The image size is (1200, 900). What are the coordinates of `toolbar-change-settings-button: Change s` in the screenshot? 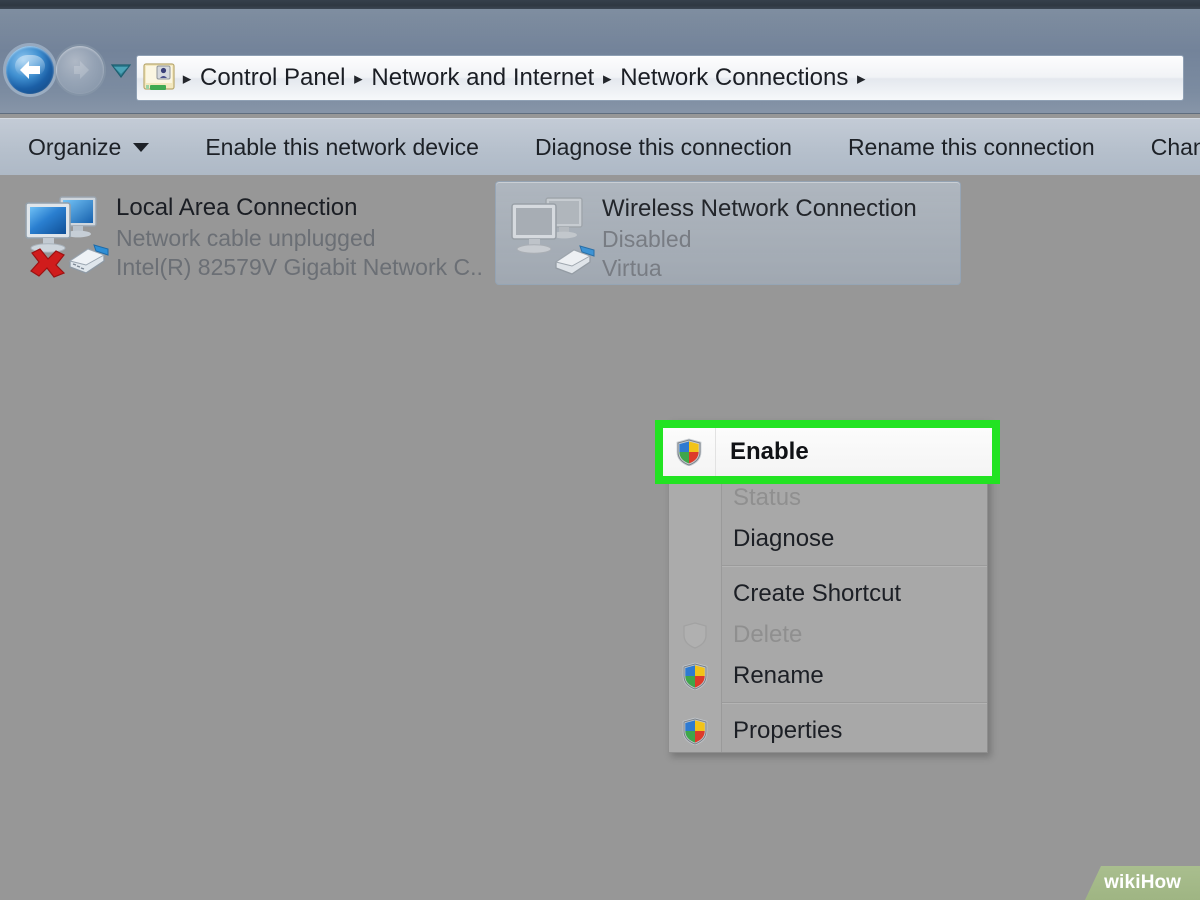 It's located at (1168, 147).